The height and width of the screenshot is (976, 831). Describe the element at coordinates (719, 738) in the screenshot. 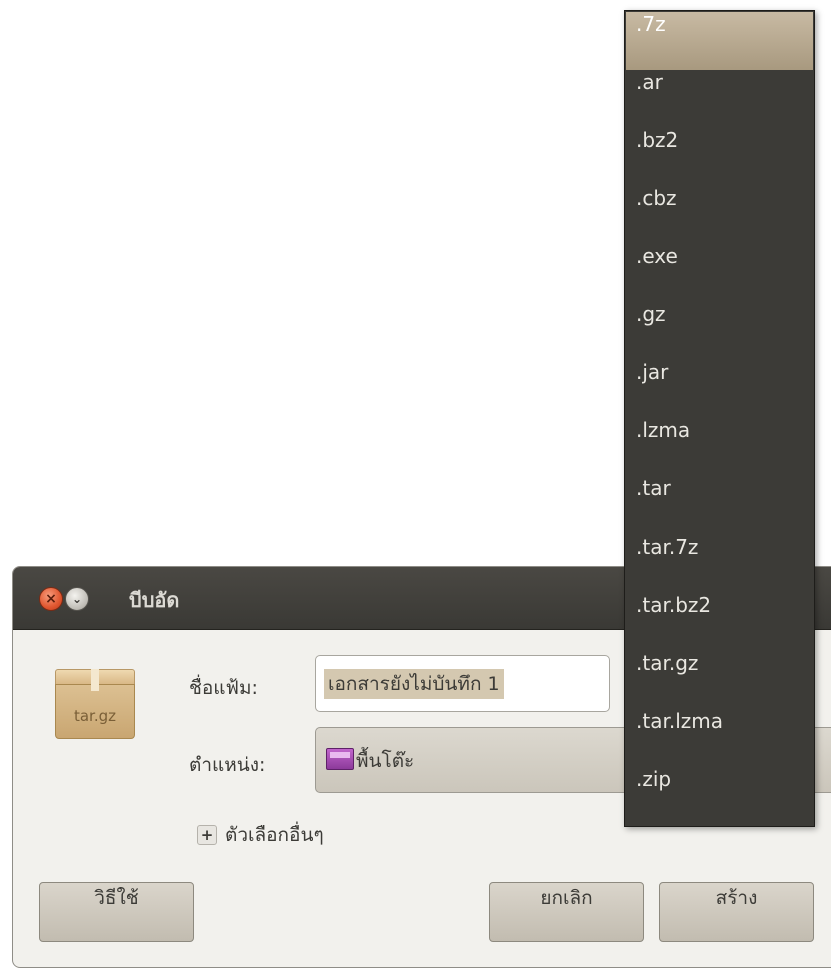

I see `menu-item-tar-lzma: .tar.lzma` at that location.